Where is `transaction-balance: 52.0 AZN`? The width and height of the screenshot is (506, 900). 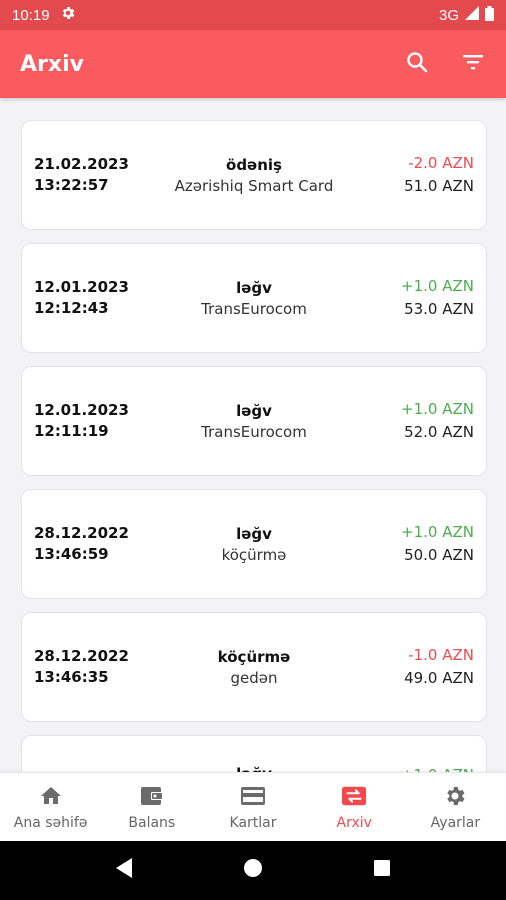
transaction-balance: 52.0 AZN is located at coordinates (439, 432).